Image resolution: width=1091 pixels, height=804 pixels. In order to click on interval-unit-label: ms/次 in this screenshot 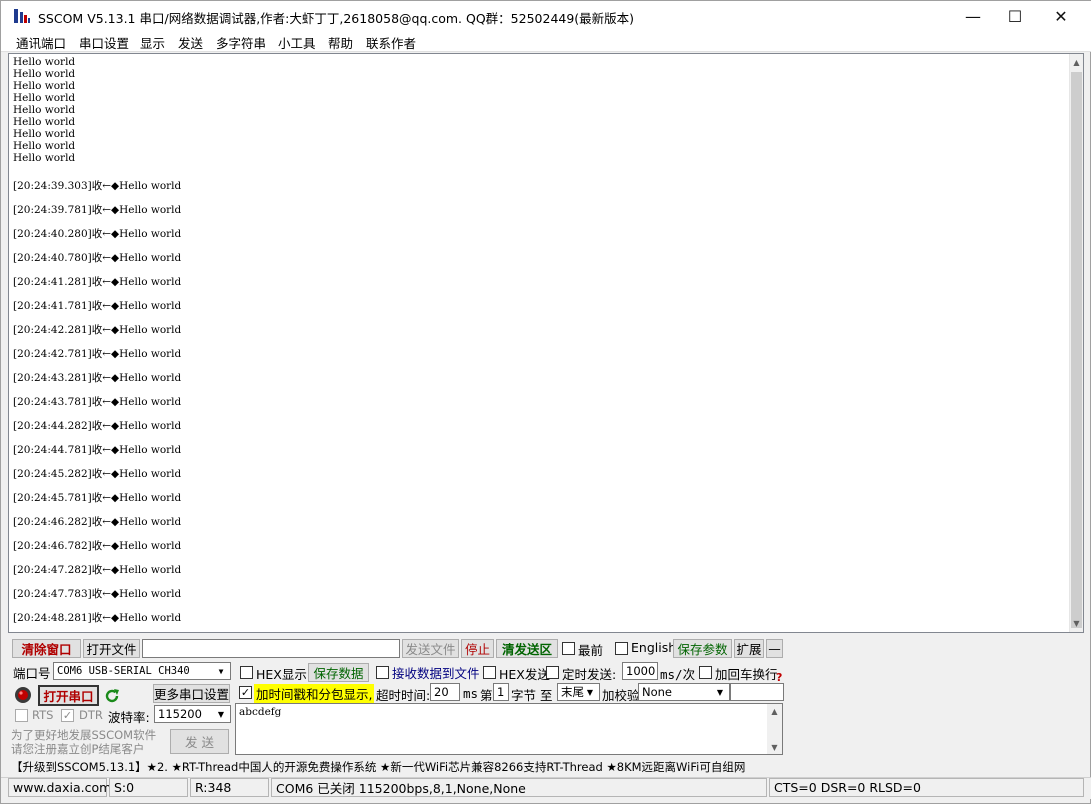, I will do `click(678, 674)`.